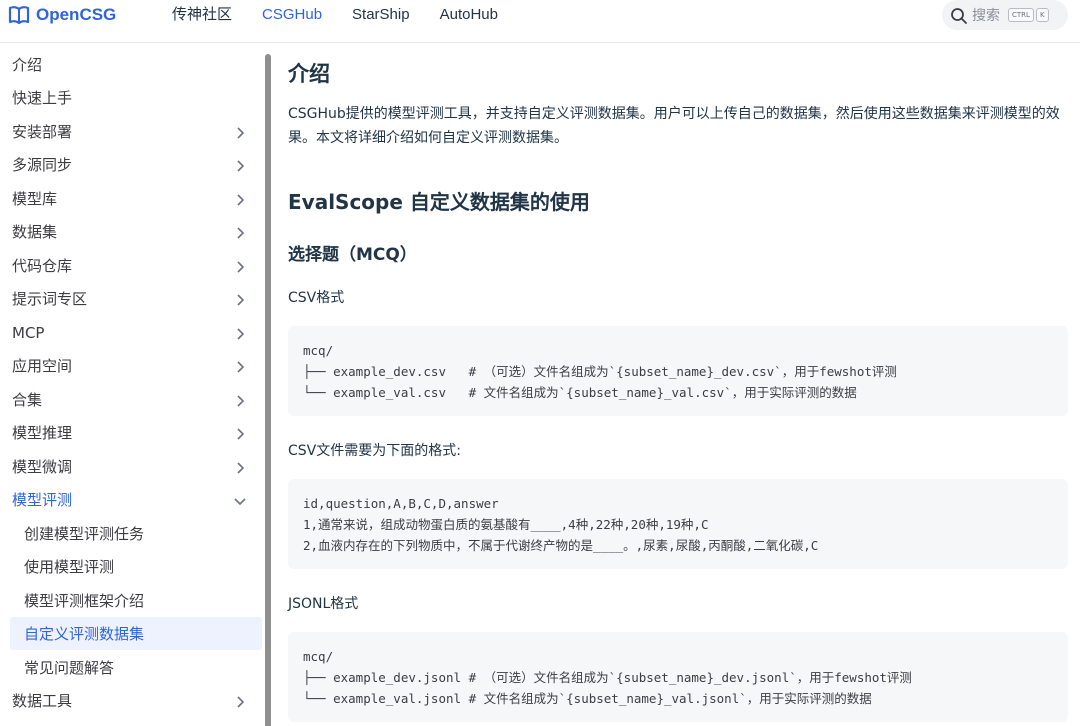 Image resolution: width=1080 pixels, height=726 pixels. I want to click on kbd-k: K, so click(1042, 15).